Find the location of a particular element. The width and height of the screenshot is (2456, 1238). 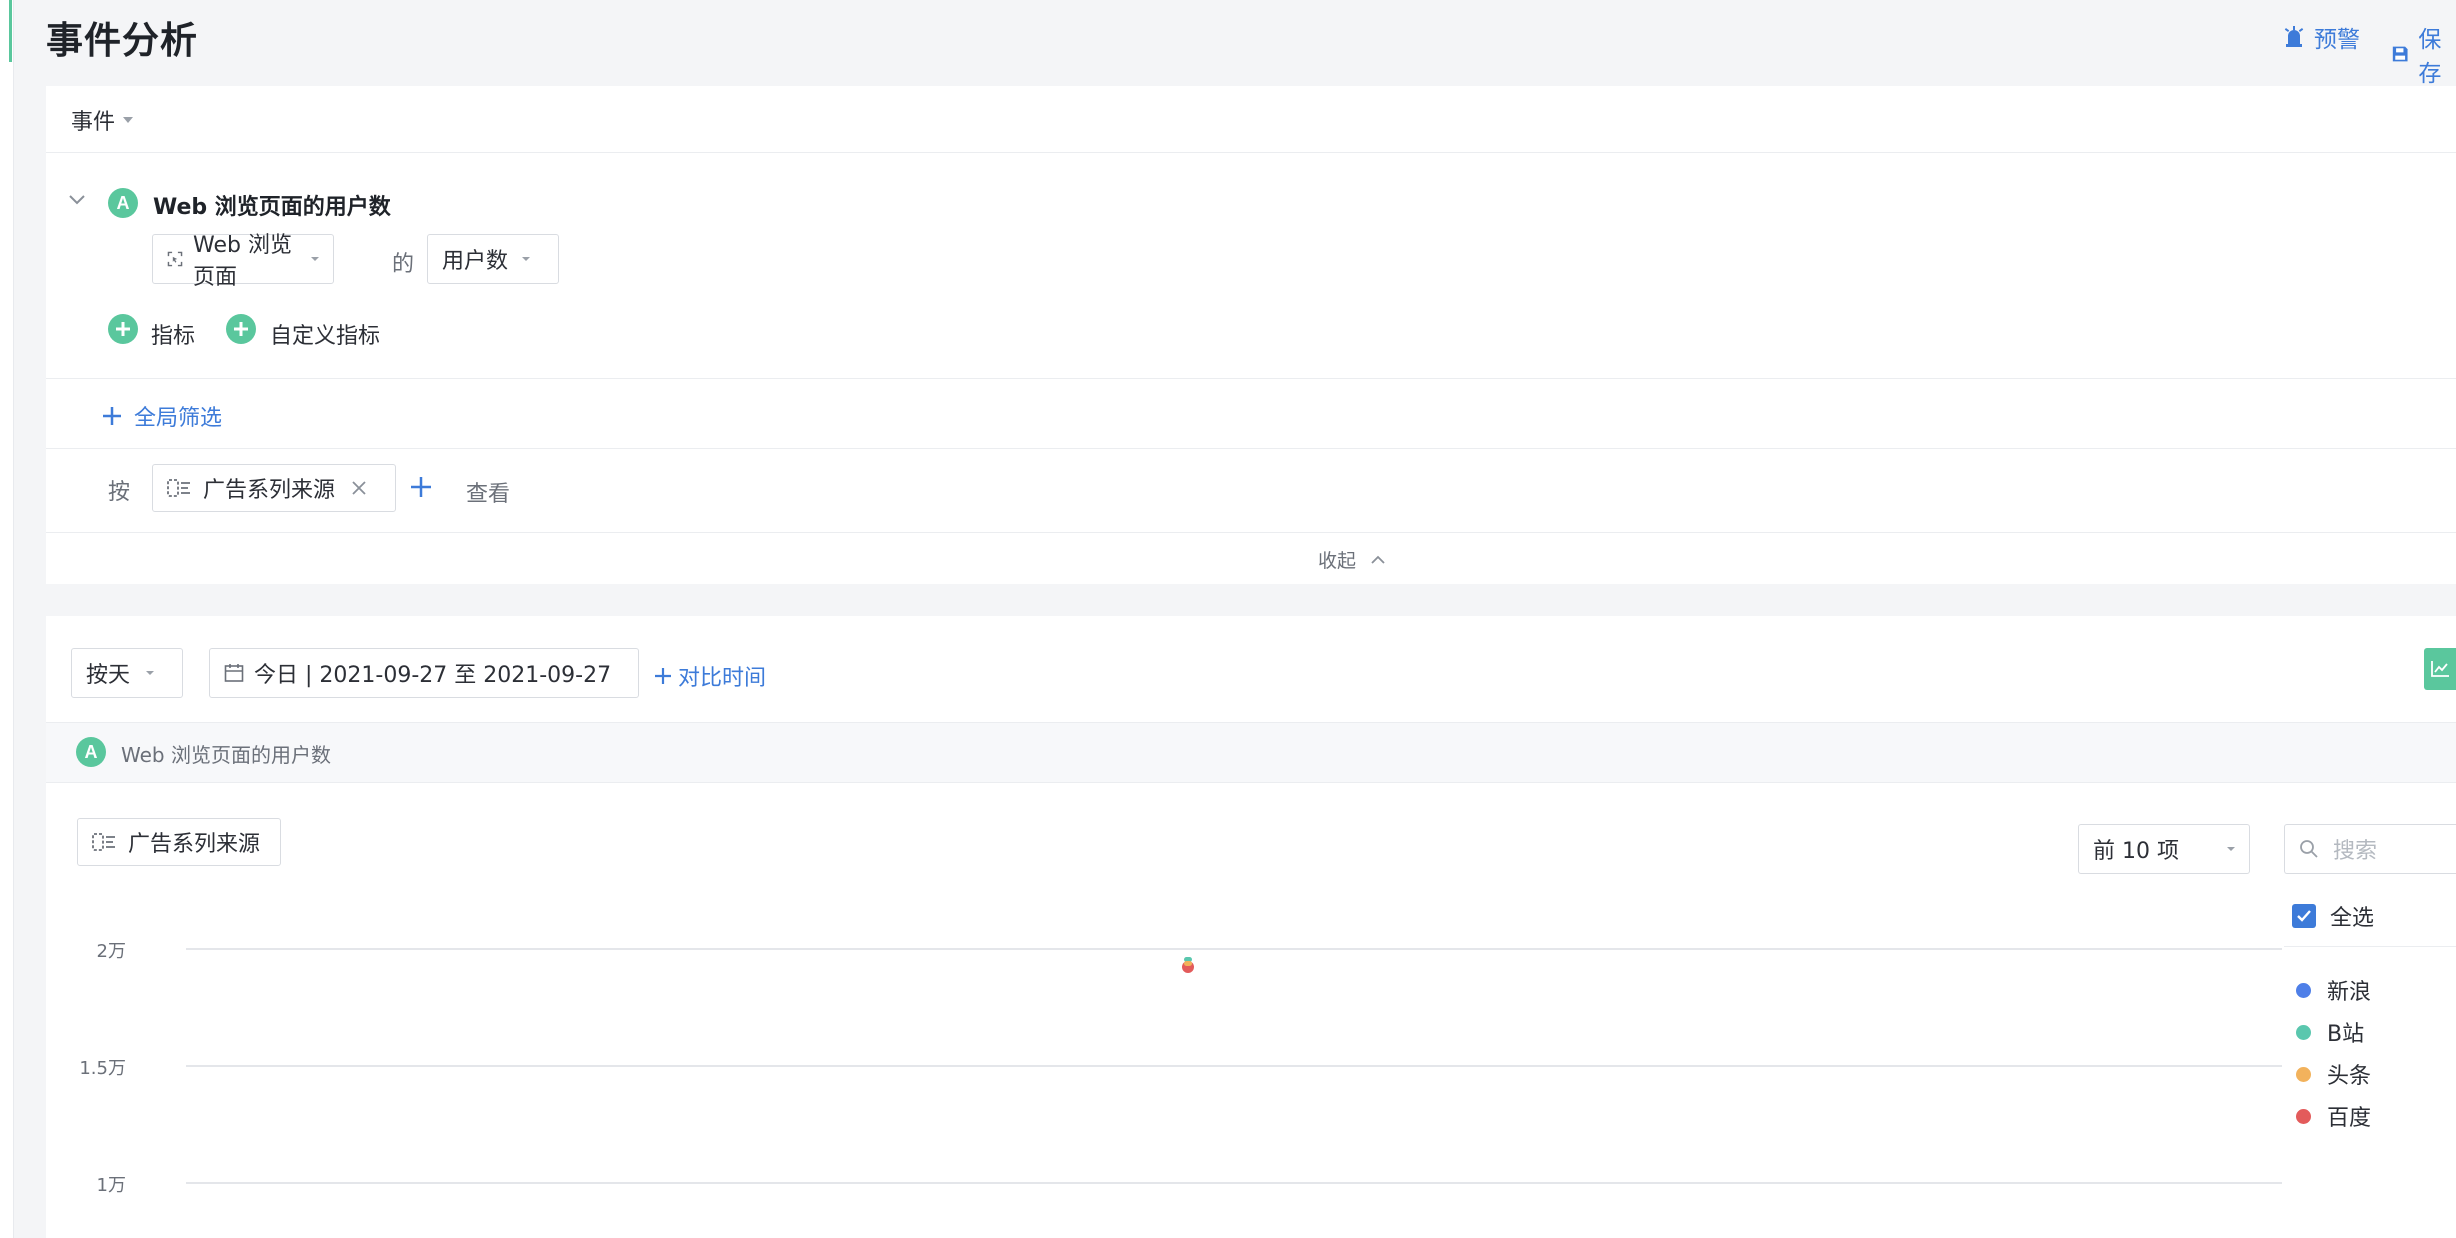

group-by-prefix: 按 is located at coordinates (119, 492).